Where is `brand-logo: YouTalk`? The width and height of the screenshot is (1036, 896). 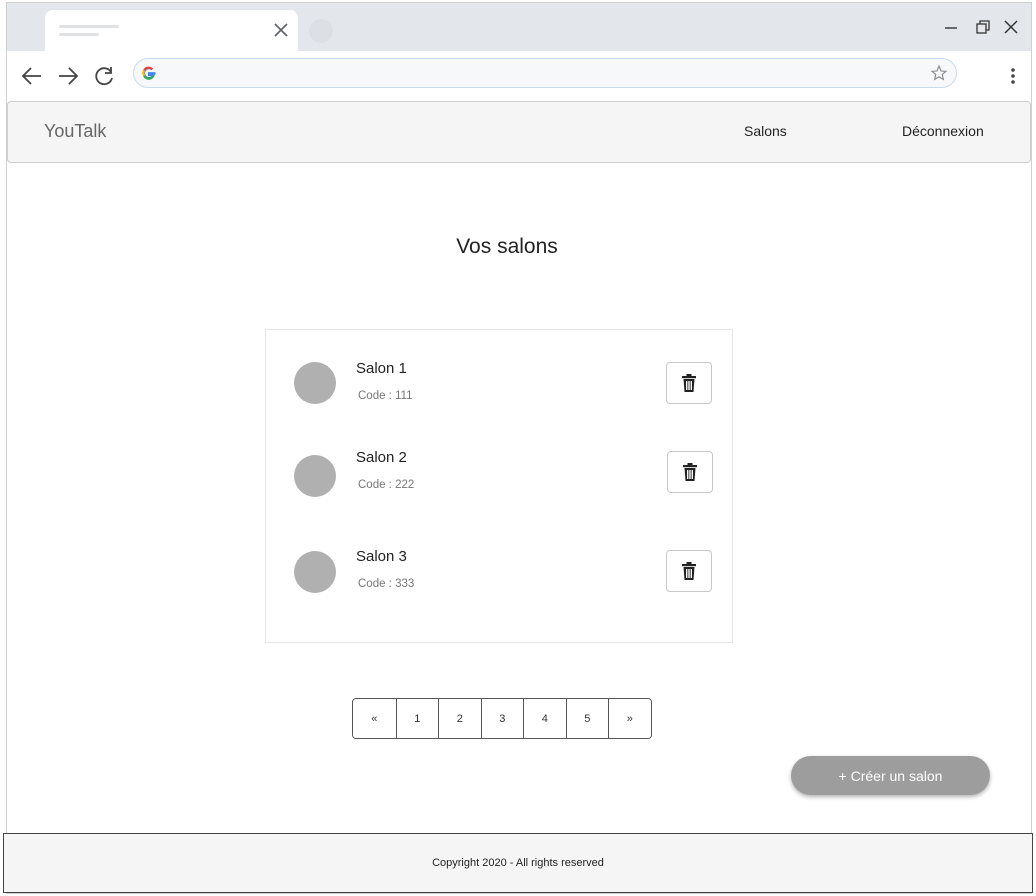 brand-logo: YouTalk is located at coordinates (75, 131).